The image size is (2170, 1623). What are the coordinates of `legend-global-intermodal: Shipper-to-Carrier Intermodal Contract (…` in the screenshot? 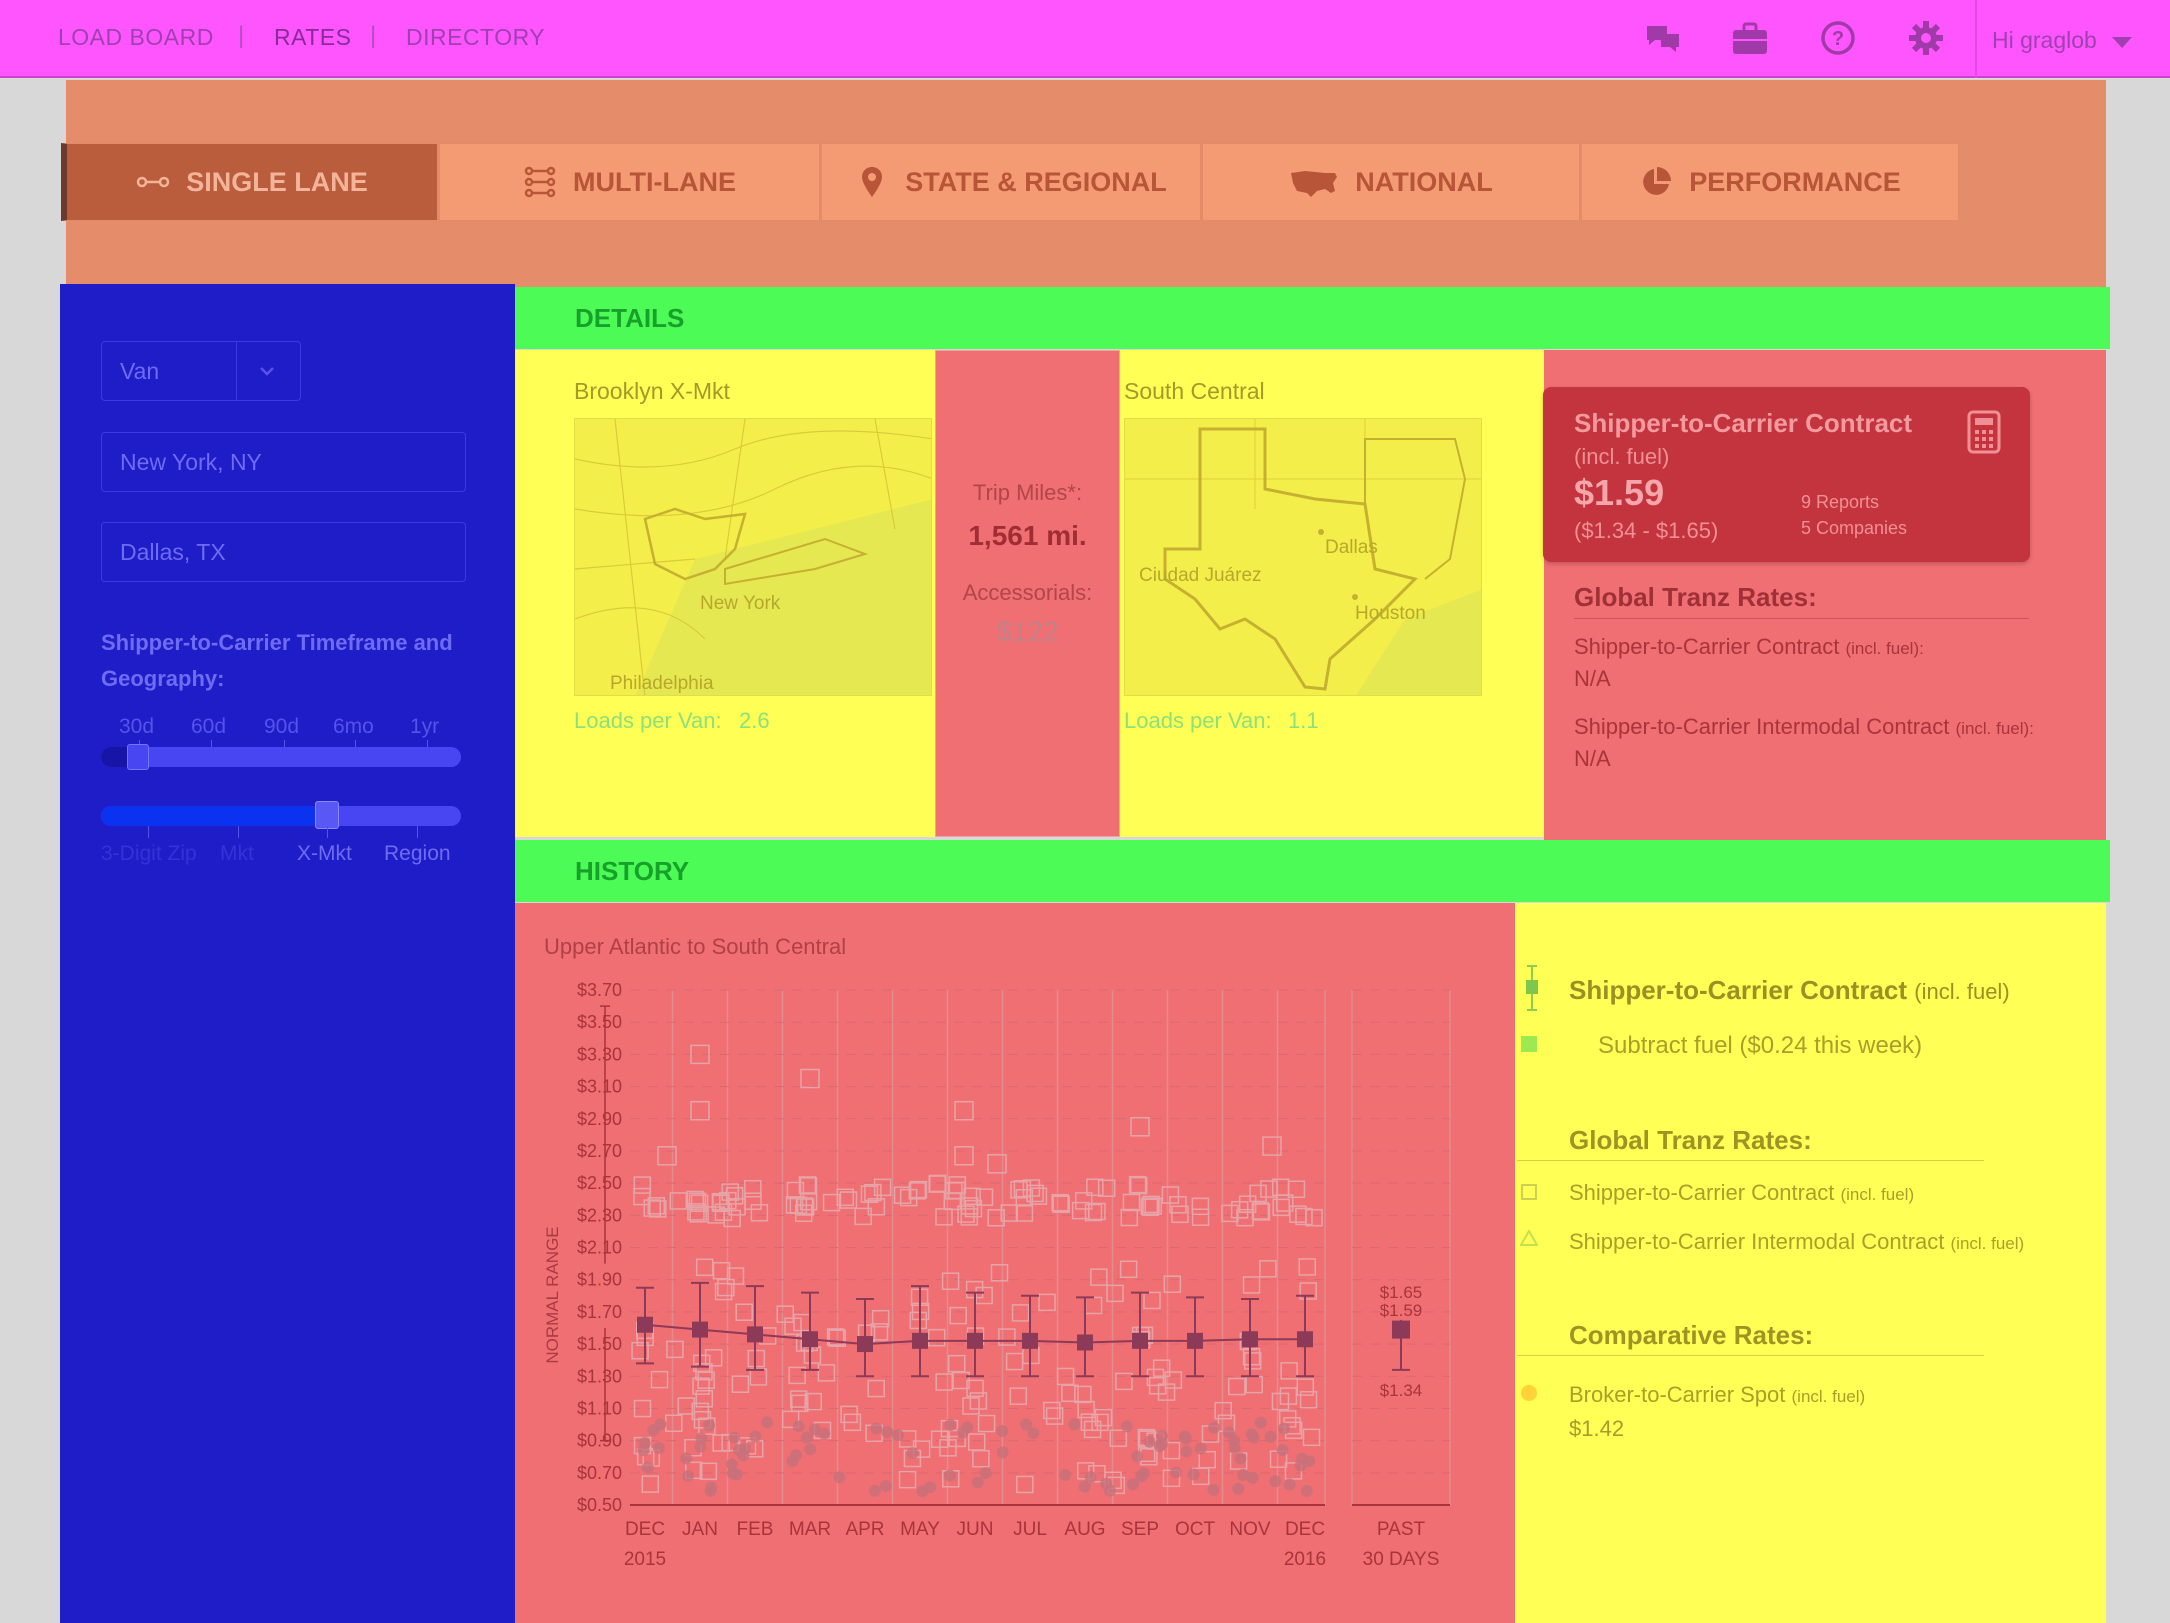 It's located at (1796, 1242).